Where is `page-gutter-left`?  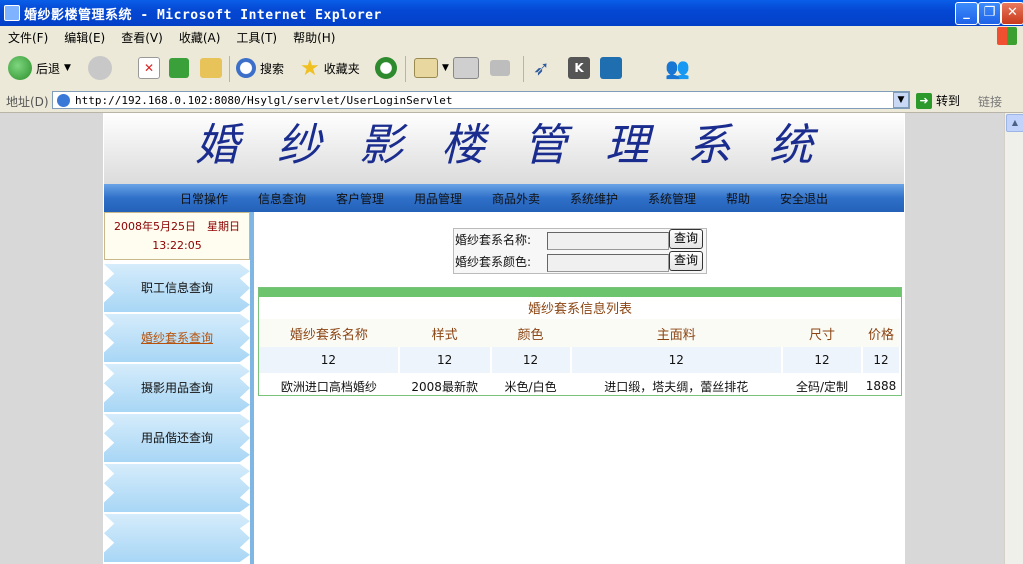 page-gutter-left is located at coordinates (51, 338).